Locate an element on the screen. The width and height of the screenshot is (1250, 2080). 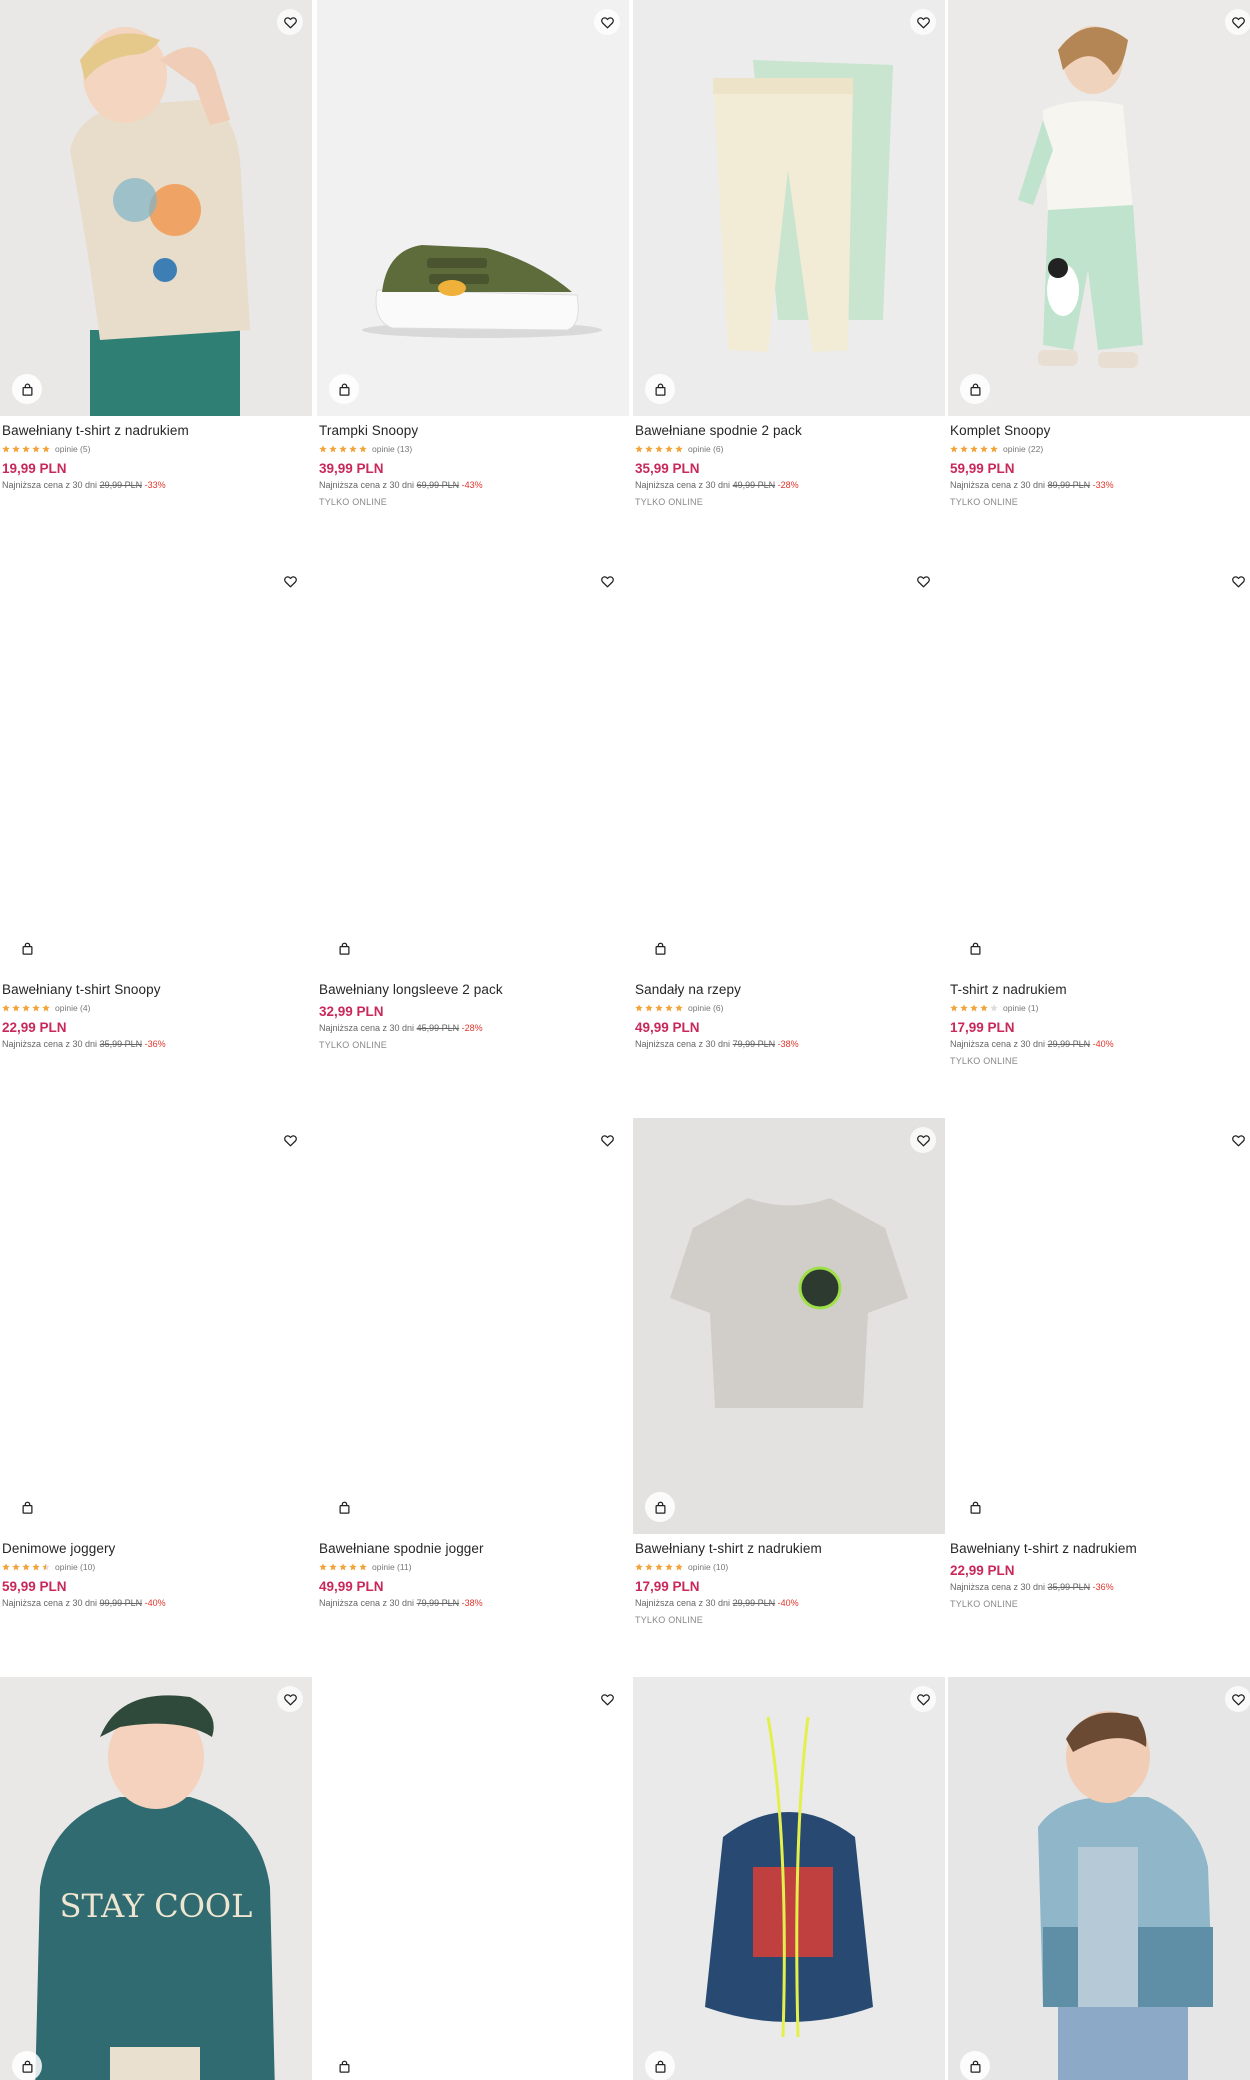
product-price: 39,99 PLN is located at coordinates (351, 468).